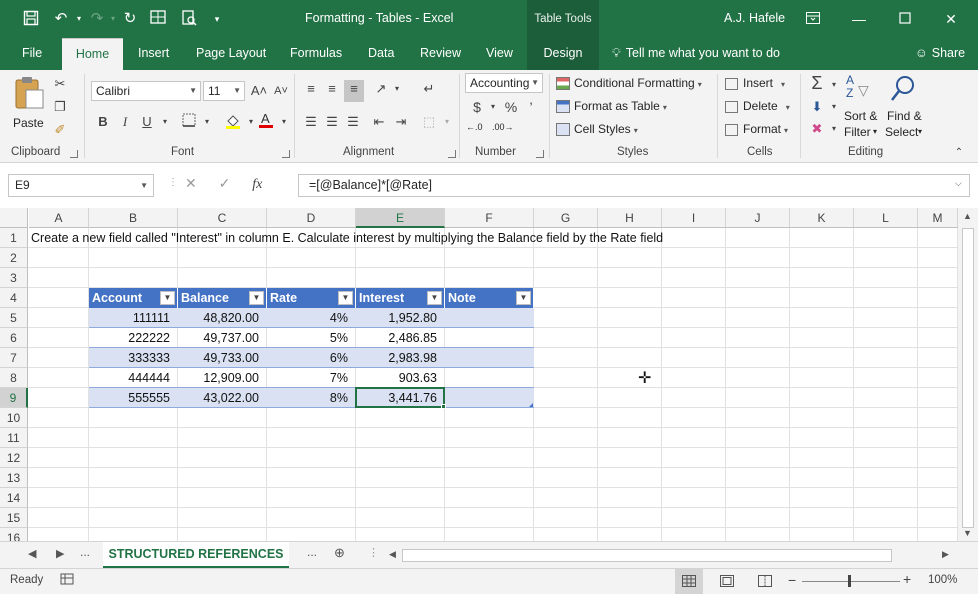 The width and height of the screenshot is (978, 594). Describe the element at coordinates (103, 122) in the screenshot. I see `bold-button: B` at that location.